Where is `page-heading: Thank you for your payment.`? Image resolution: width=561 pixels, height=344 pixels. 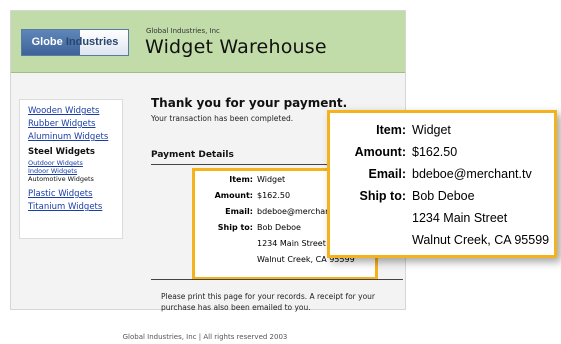
page-heading: Thank you for your payment. is located at coordinates (249, 103).